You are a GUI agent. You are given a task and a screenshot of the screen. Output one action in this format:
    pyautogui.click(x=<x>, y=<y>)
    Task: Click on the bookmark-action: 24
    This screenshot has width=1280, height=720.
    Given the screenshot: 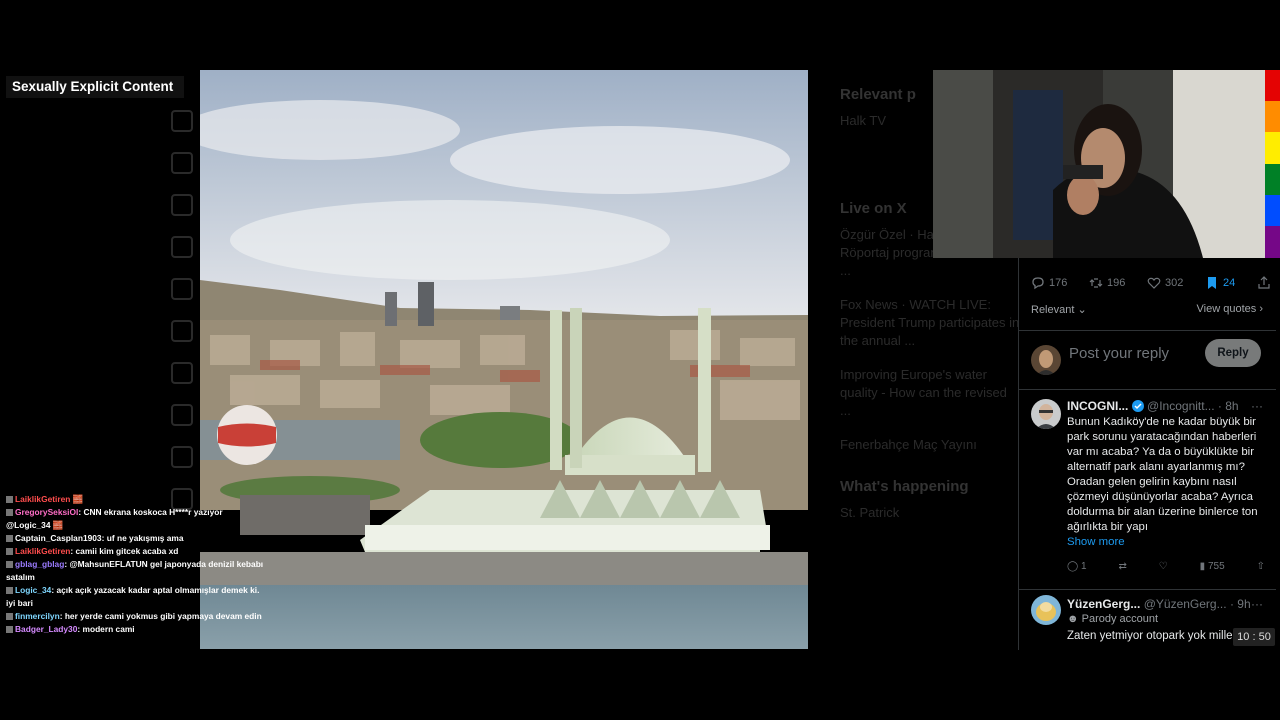 What is the action you would take?
    pyautogui.click(x=1220, y=283)
    